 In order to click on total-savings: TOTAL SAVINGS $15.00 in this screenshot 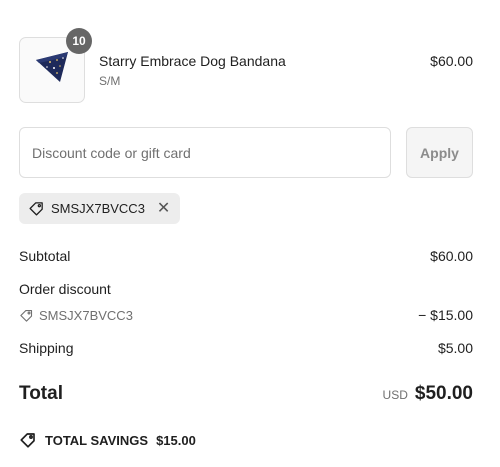, I will do `click(107, 440)`.